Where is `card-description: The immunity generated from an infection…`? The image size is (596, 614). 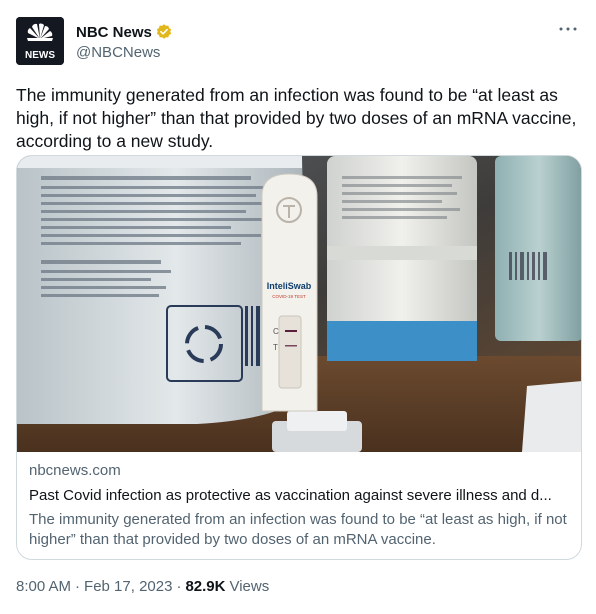 card-description: The immunity generated from an infection… is located at coordinates (298, 529).